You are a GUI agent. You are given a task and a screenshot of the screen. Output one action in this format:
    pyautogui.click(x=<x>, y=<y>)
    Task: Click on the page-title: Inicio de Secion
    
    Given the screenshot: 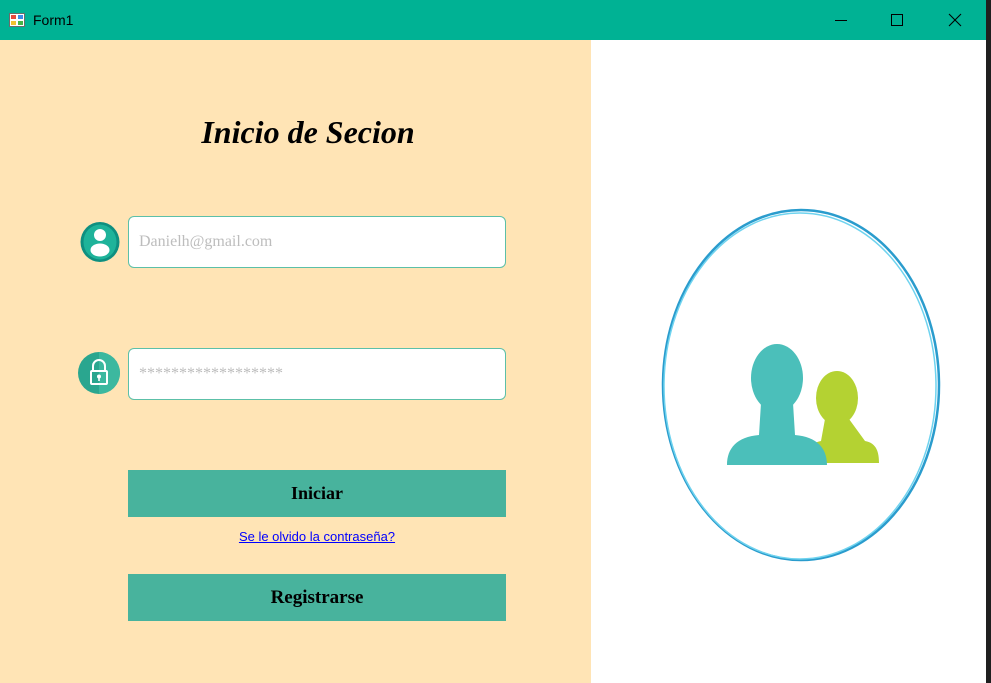 What is the action you would take?
    pyautogui.click(x=308, y=132)
    